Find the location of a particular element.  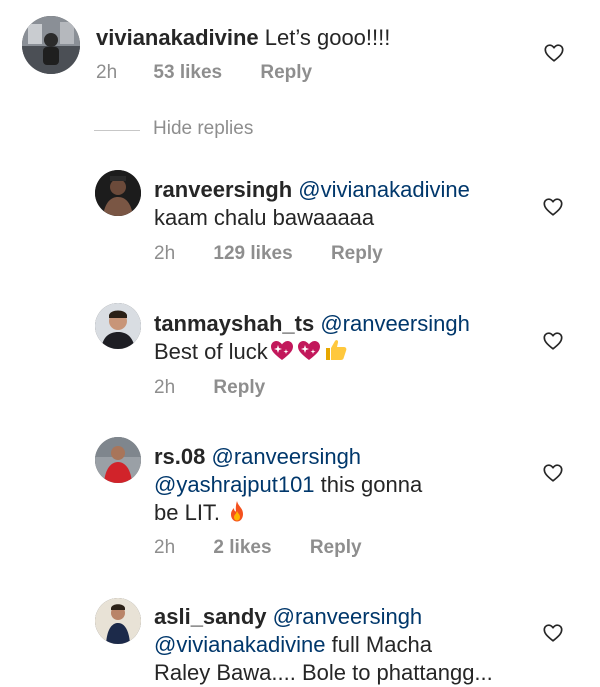

comment-body: full Macha is located at coordinates (381, 644).